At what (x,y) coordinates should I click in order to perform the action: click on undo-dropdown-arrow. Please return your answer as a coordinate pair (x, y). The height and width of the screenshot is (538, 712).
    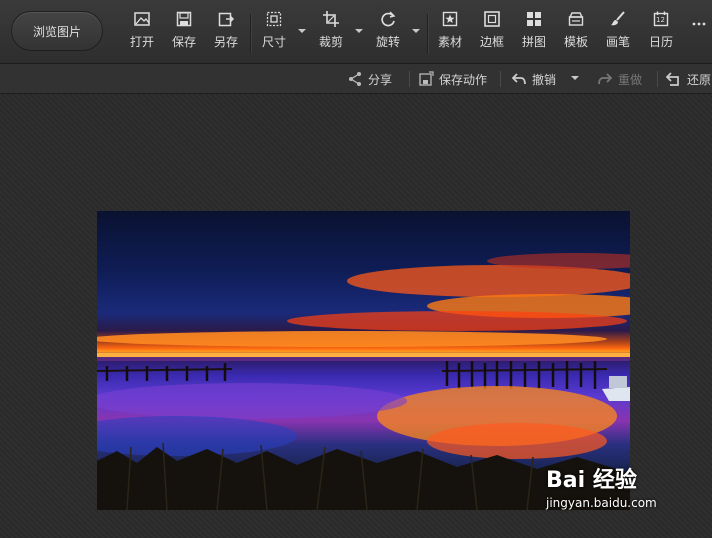
    Looking at the image, I should click on (575, 78).